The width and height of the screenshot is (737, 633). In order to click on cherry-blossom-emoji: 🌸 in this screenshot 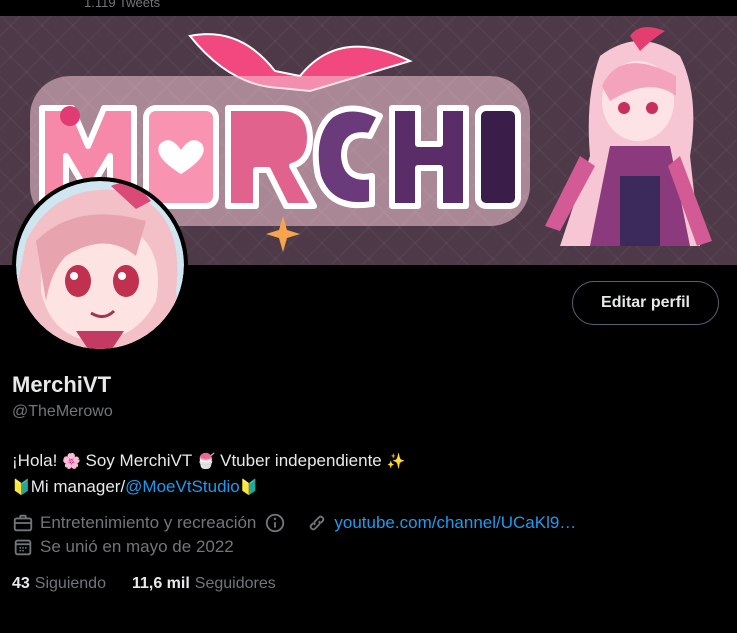, I will do `click(71, 461)`.